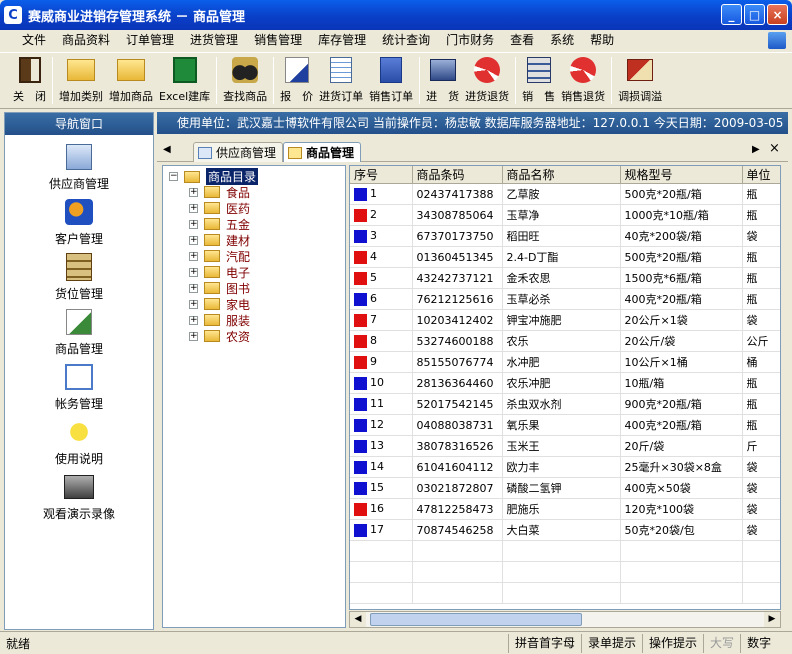  Describe the element at coordinates (565, 194) in the screenshot. I see `table-row: 1 02437417388 乙草胺 500克*20瓶/箱瓶` at that location.